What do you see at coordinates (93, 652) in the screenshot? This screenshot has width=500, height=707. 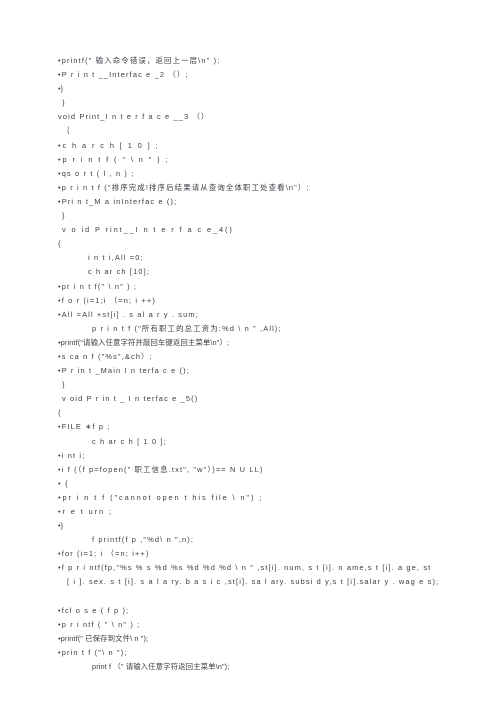 I see `code-line: •prin t f ("\ n ");` at bounding box center [93, 652].